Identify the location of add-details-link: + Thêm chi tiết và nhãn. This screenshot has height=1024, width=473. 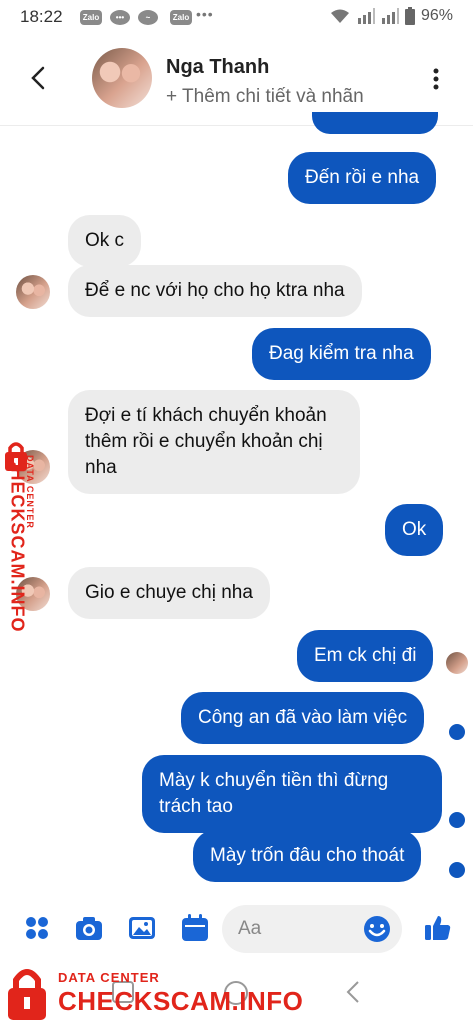
(265, 97).